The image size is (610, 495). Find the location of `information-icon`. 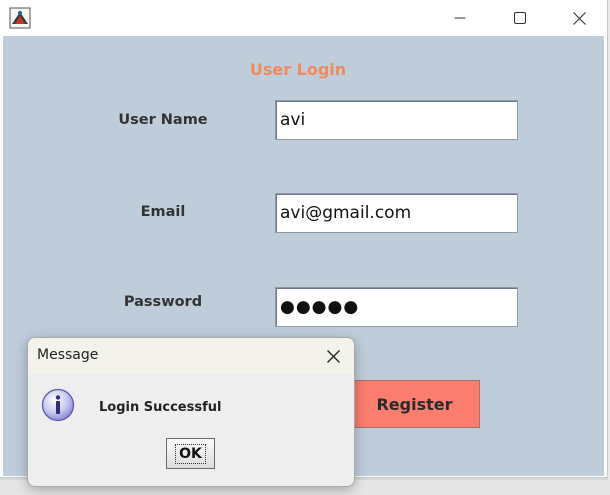

information-icon is located at coordinates (58, 405).